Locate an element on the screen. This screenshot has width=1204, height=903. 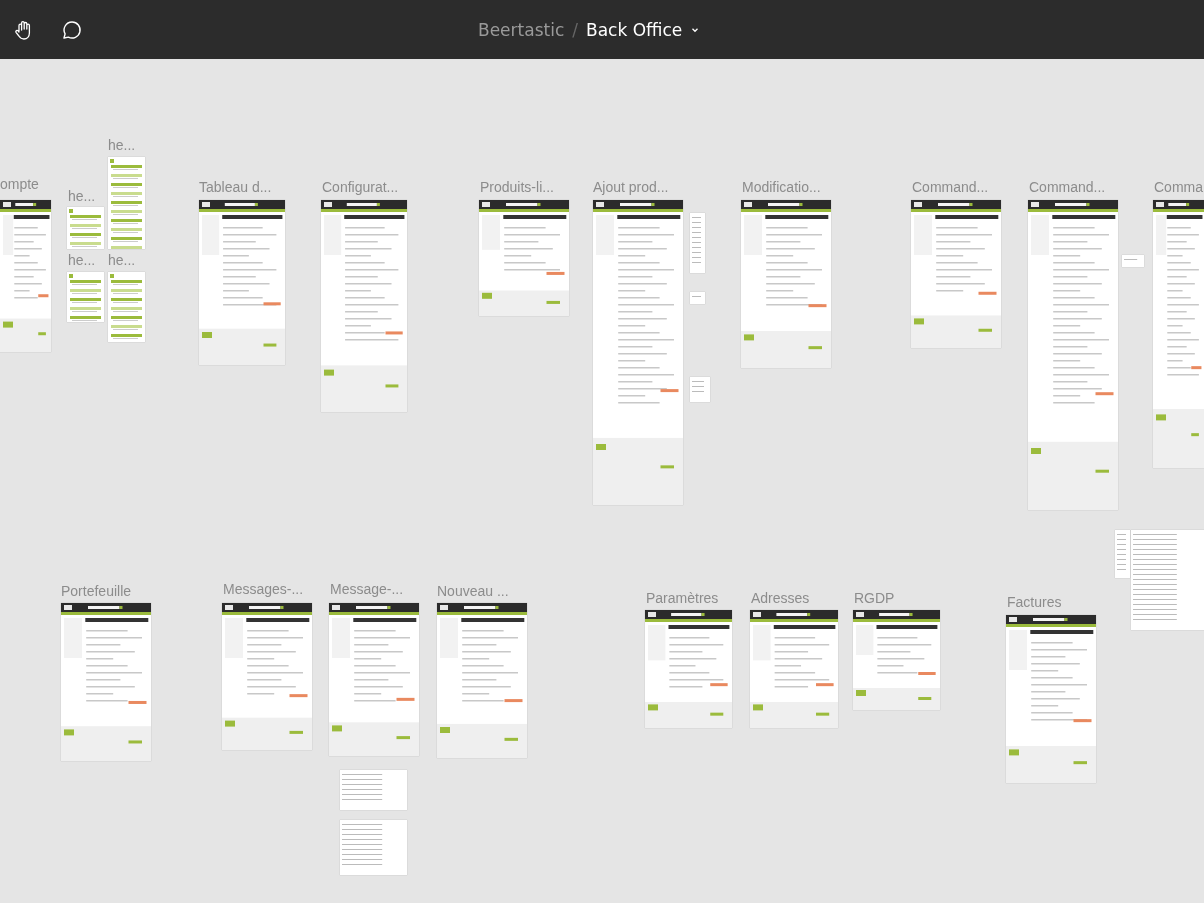
frame-label: Factures is located at coordinates (1034, 602).